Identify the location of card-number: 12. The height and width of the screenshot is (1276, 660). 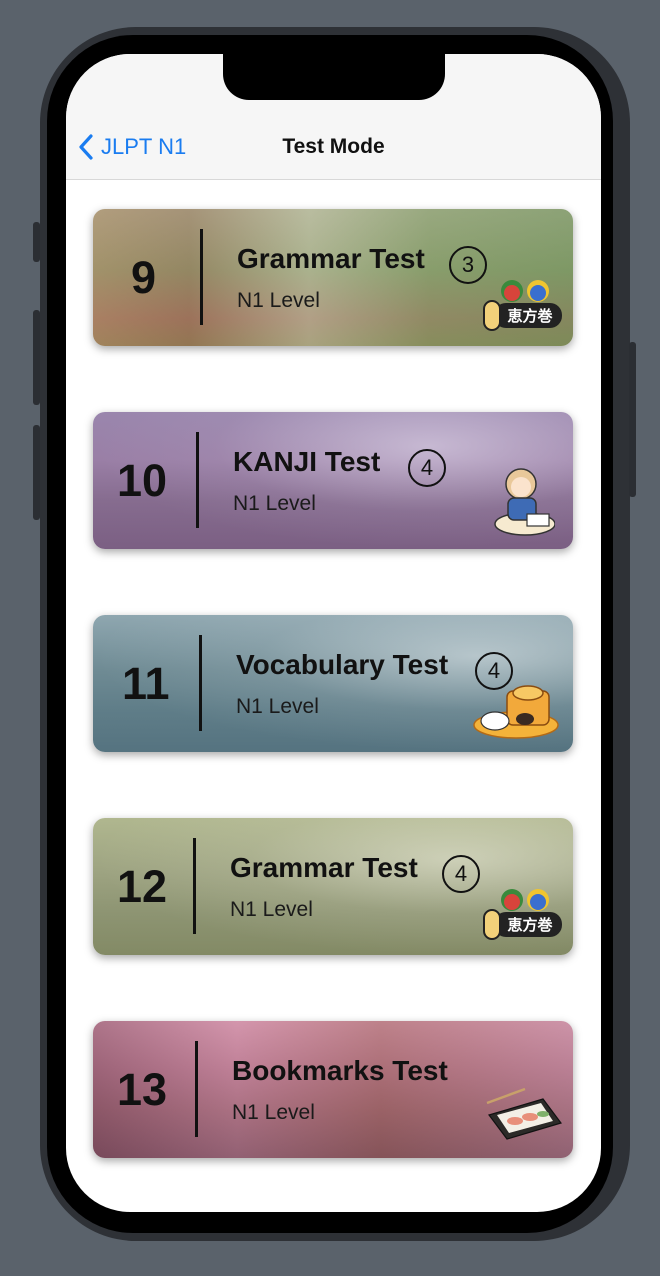
(142, 886).